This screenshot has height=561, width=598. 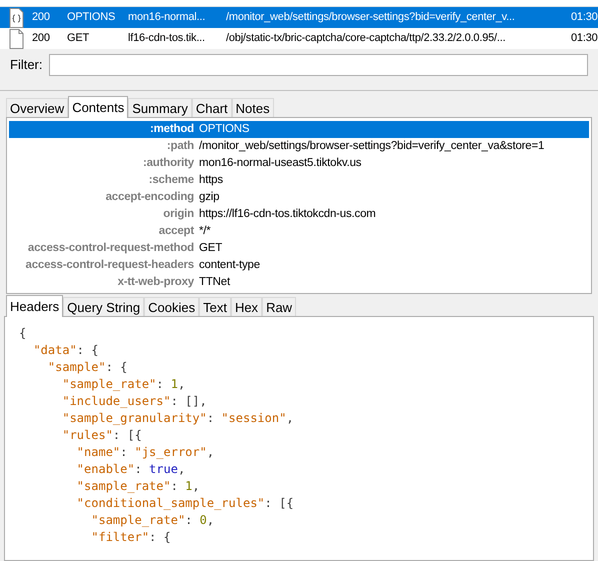 What do you see at coordinates (134, 401) in the screenshot?
I see `code-line: "include_users": [],` at bounding box center [134, 401].